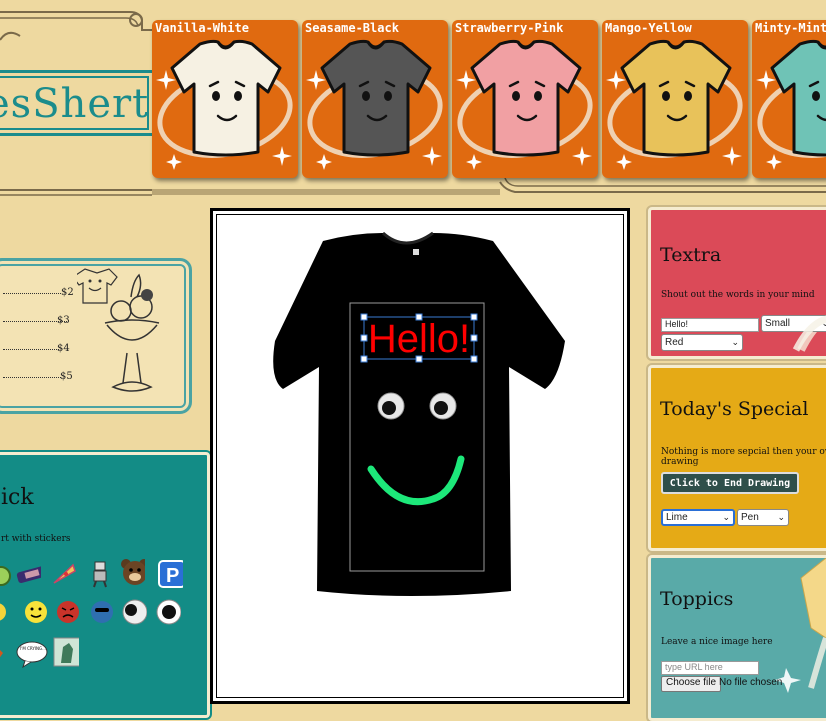  I want to click on candy-bar-sticker, so click(28, 574).